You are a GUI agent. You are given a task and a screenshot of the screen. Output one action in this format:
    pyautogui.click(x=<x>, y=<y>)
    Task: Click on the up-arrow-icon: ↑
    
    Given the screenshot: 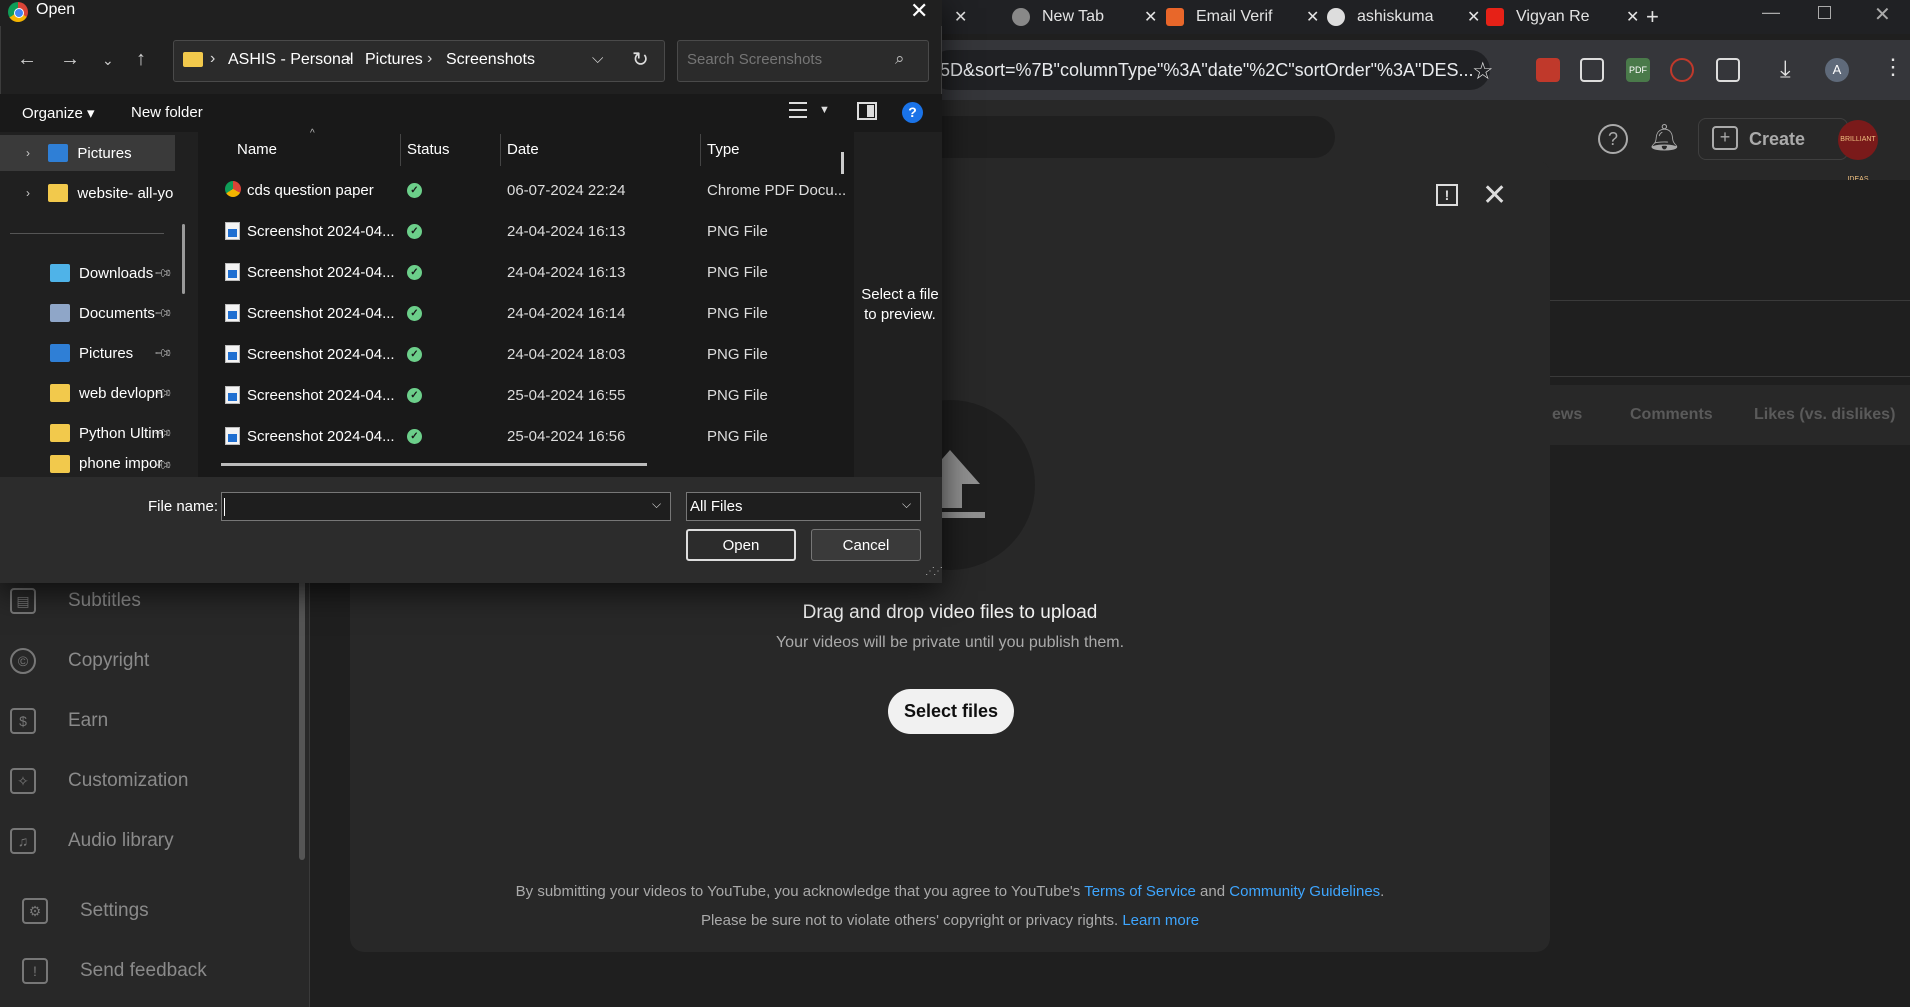 What is the action you would take?
    pyautogui.click(x=141, y=59)
    